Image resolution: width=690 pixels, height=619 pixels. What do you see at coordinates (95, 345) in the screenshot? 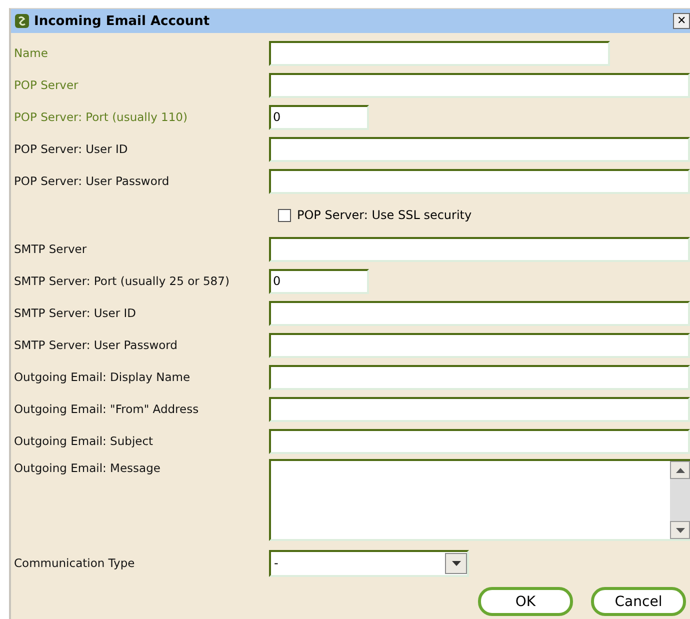
I see `field-label: SMTP Server: User Password` at bounding box center [95, 345].